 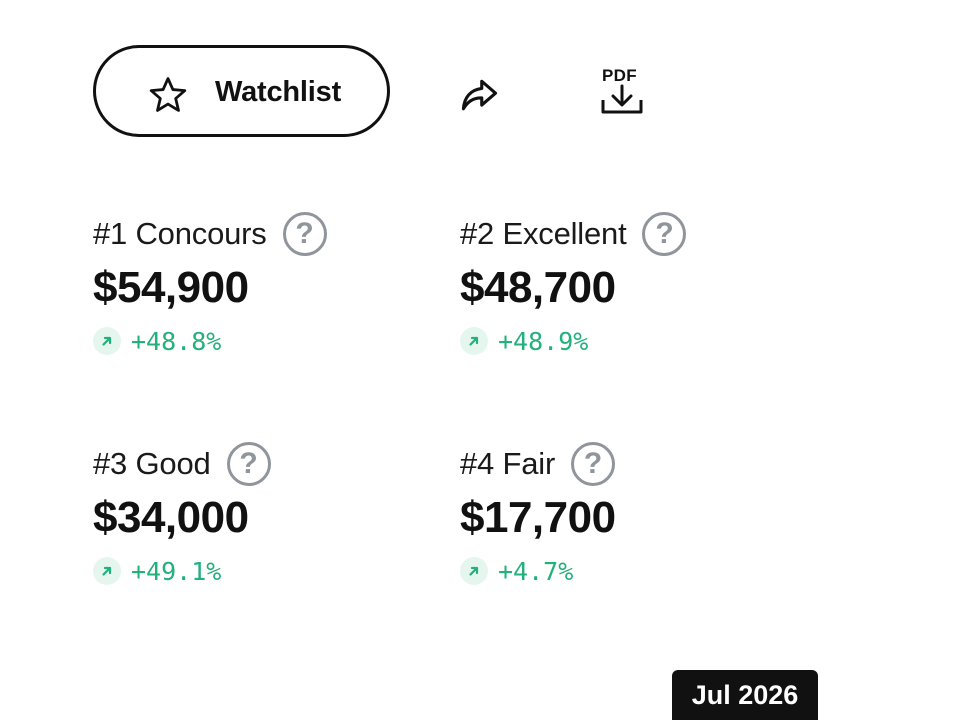 I want to click on valuation-card-concours: #1 Concours ? $54,900 +48.8%, so click(x=258, y=290).